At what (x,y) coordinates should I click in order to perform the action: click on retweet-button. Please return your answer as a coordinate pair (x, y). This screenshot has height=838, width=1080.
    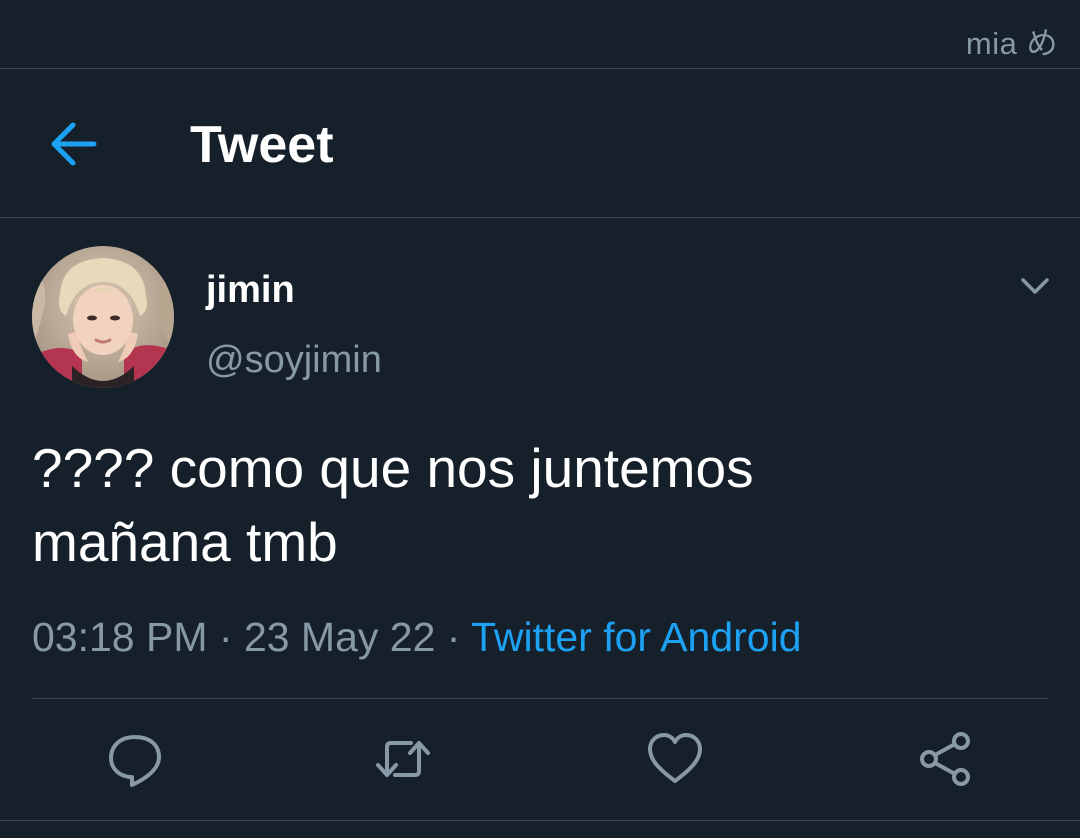
    Looking at the image, I should click on (403, 759).